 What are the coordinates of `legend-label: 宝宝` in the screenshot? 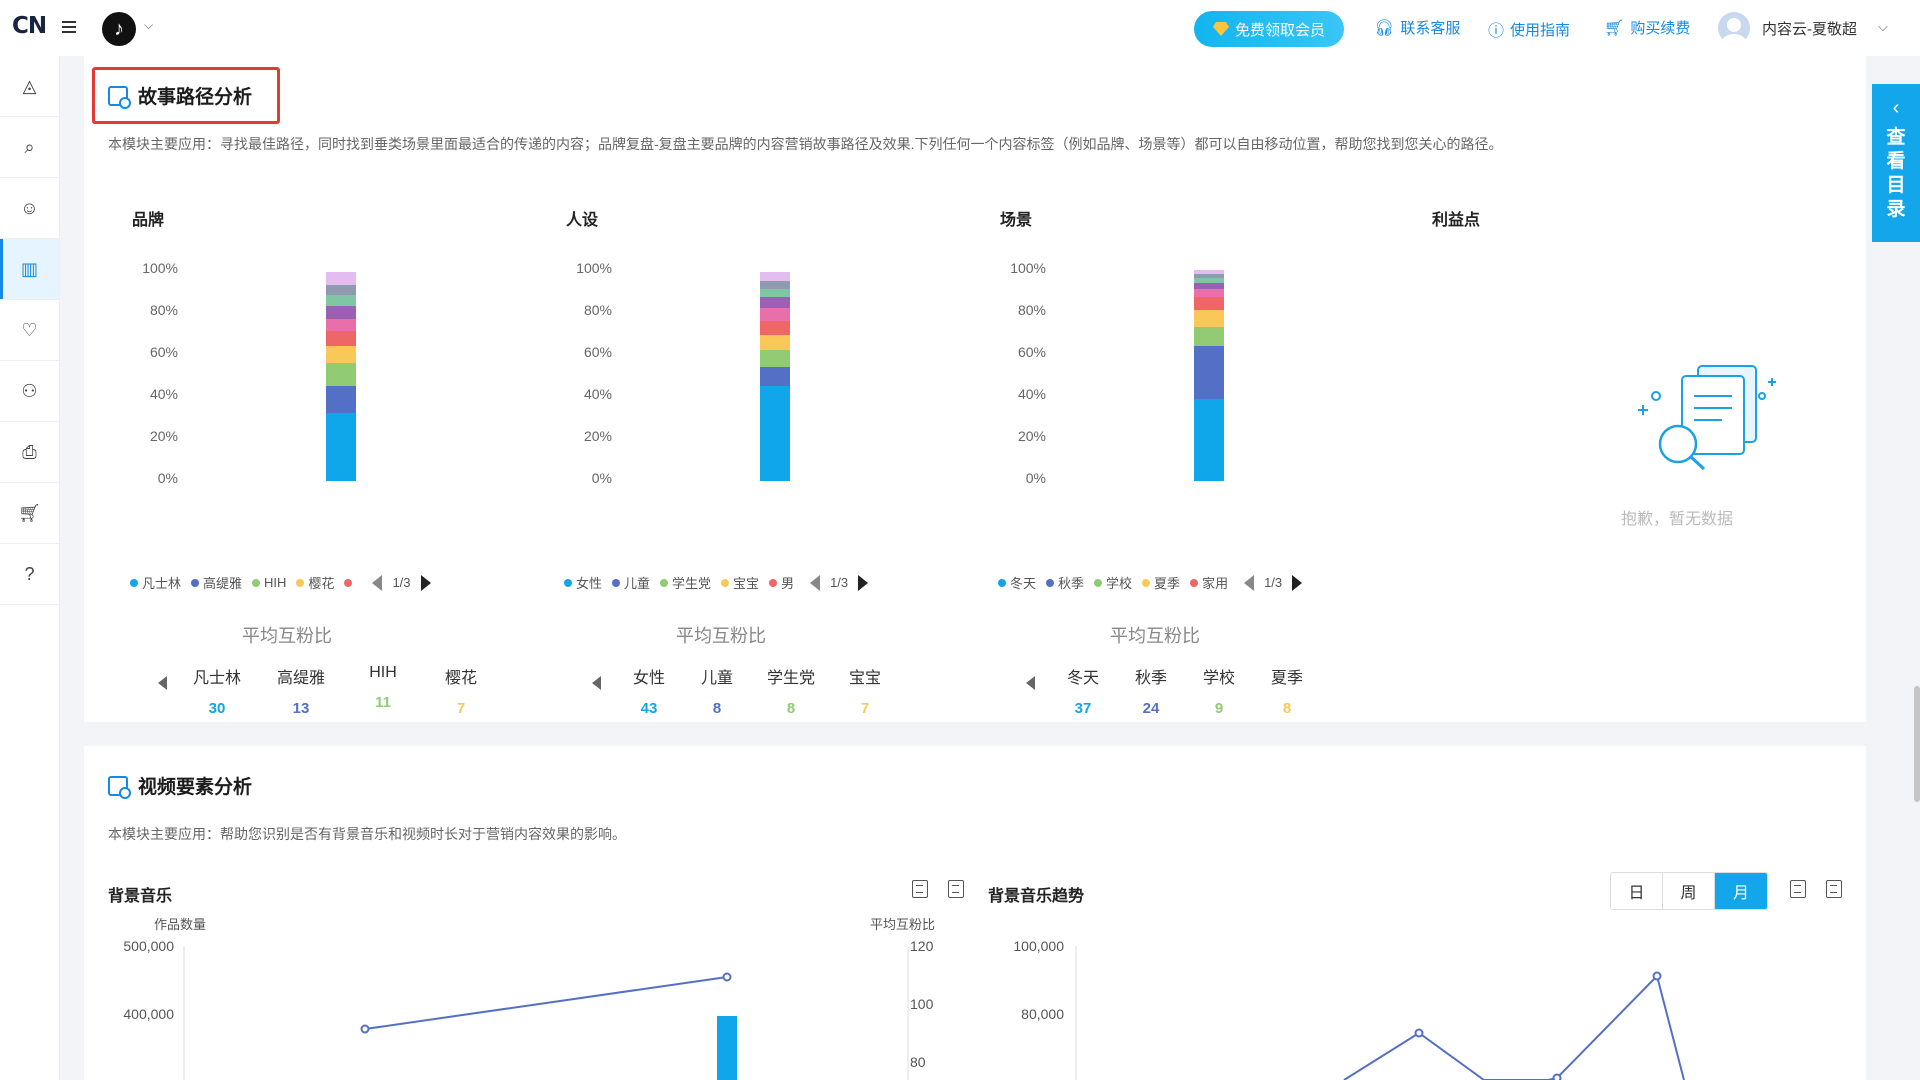 It's located at (746, 583).